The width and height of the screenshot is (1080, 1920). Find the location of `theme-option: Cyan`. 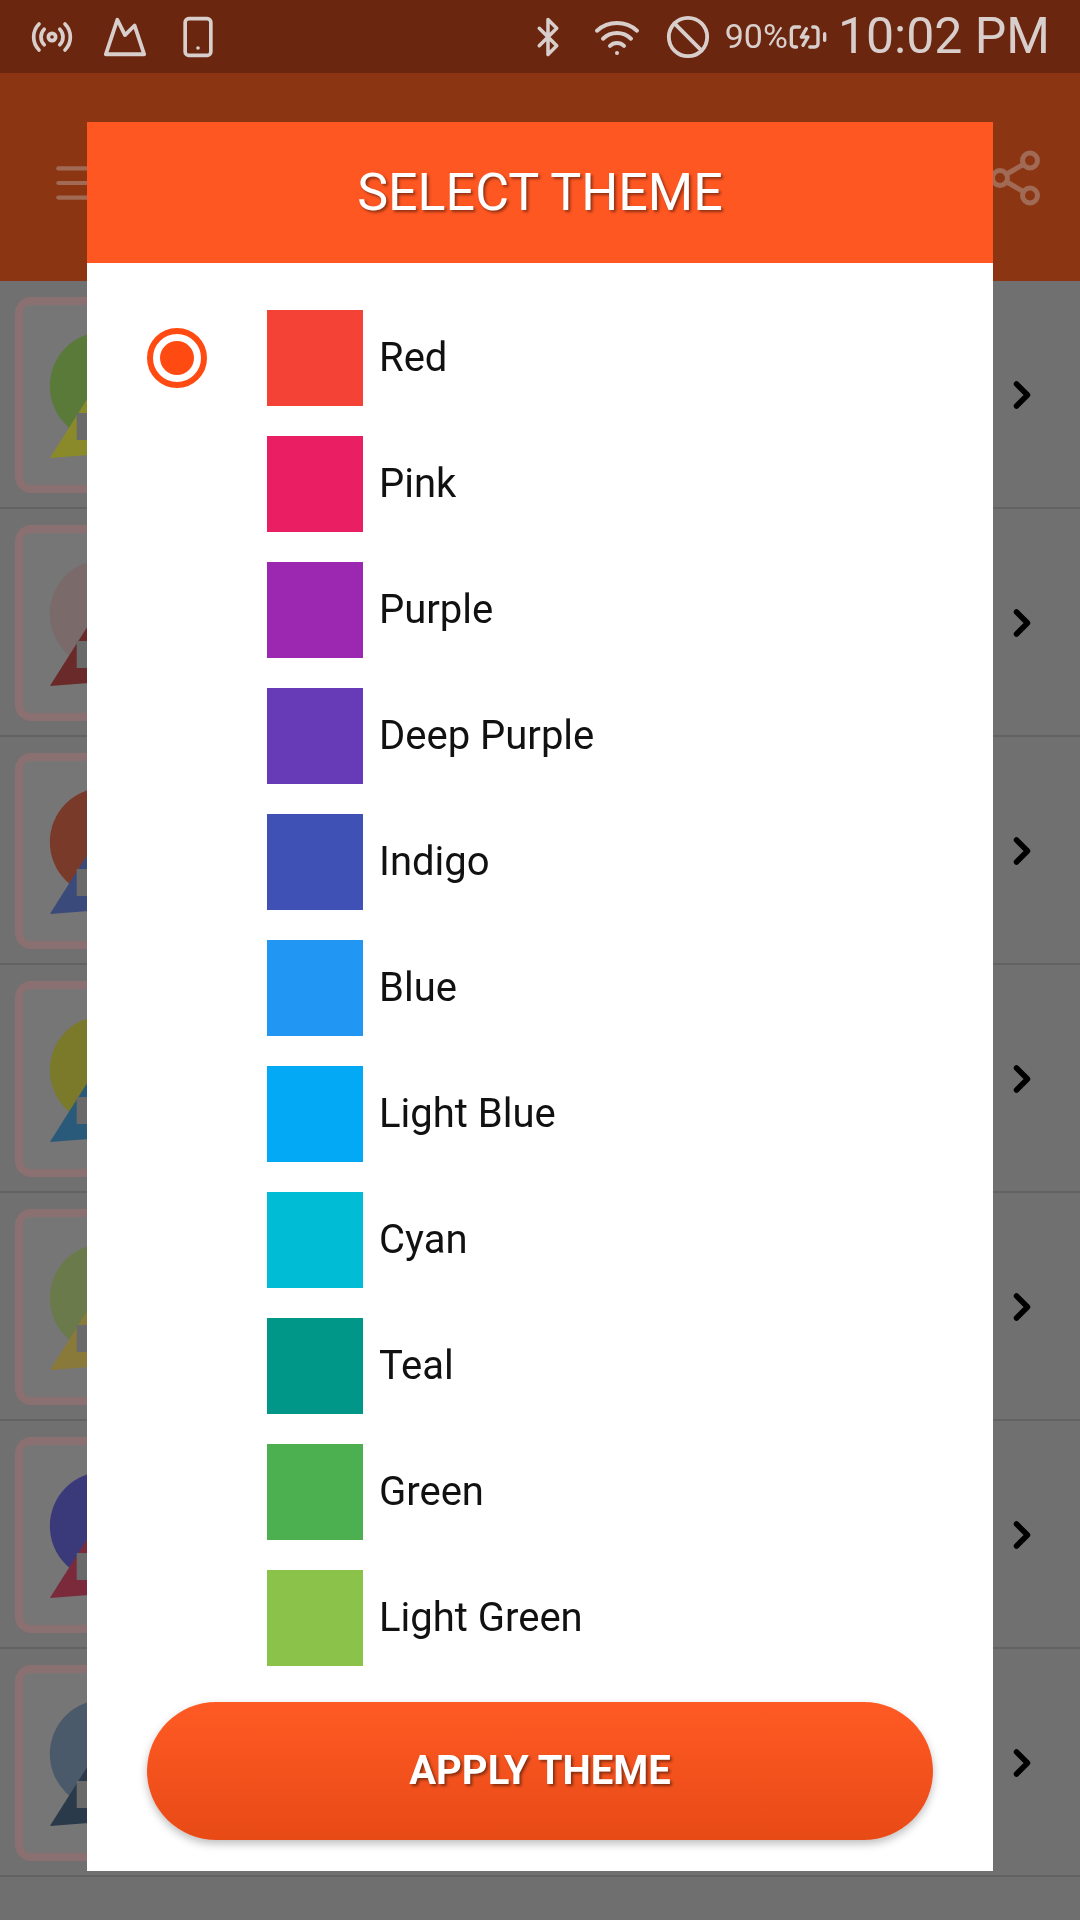

theme-option: Cyan is located at coordinates (540, 1240).